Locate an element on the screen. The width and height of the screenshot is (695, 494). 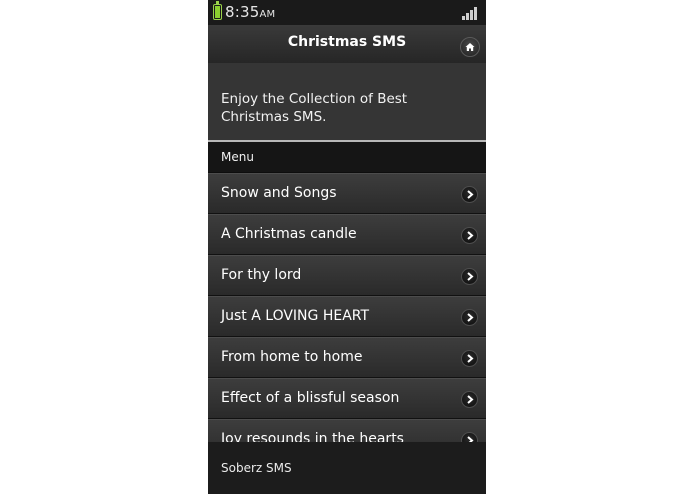
title-bar: Christmas SMS is located at coordinates (347, 44).